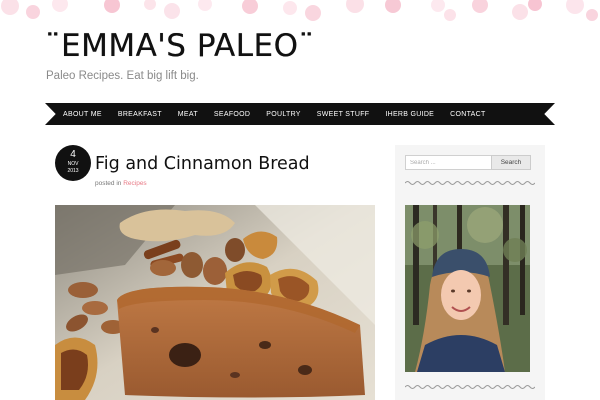  What do you see at coordinates (202, 164) in the screenshot?
I see `post-title: Fig and Cinnamon Bread` at bounding box center [202, 164].